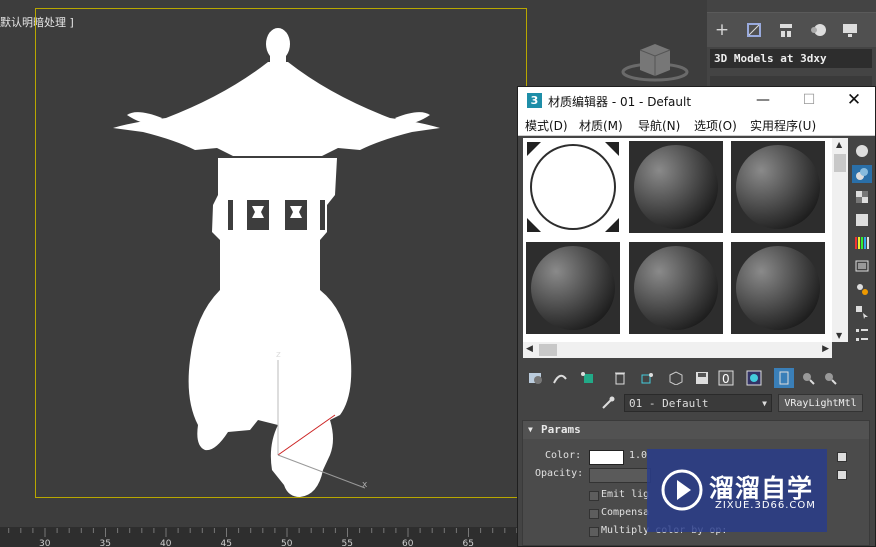 The height and width of the screenshot is (547, 876). What do you see at coordinates (809, 100) in the screenshot?
I see `maximize-icon: ☐` at bounding box center [809, 100].